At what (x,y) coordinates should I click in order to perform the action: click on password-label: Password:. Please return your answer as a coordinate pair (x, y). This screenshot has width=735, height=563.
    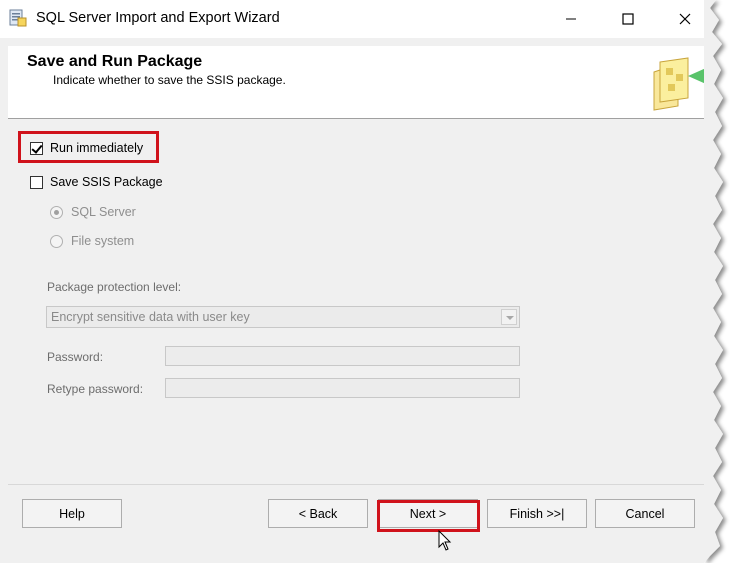
    Looking at the image, I should click on (75, 357).